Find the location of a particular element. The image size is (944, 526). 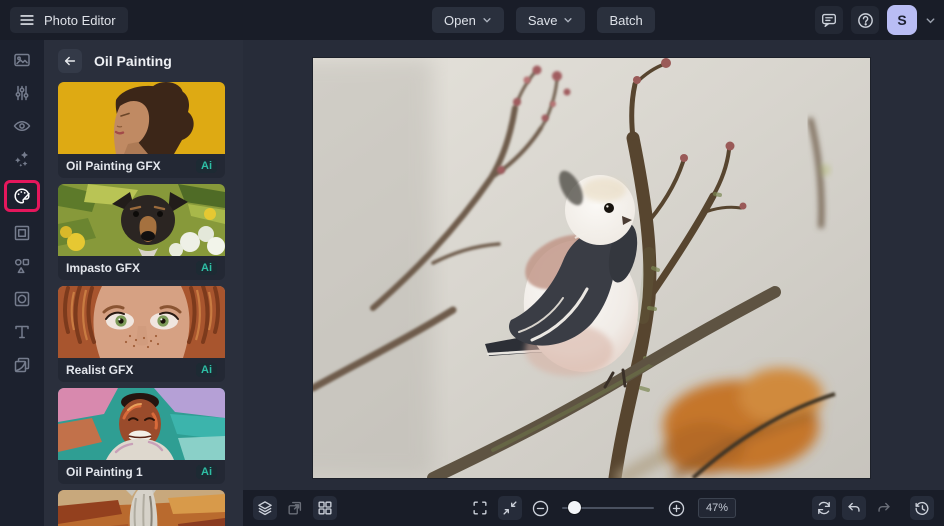

plus-circle-icon is located at coordinates (676, 508).